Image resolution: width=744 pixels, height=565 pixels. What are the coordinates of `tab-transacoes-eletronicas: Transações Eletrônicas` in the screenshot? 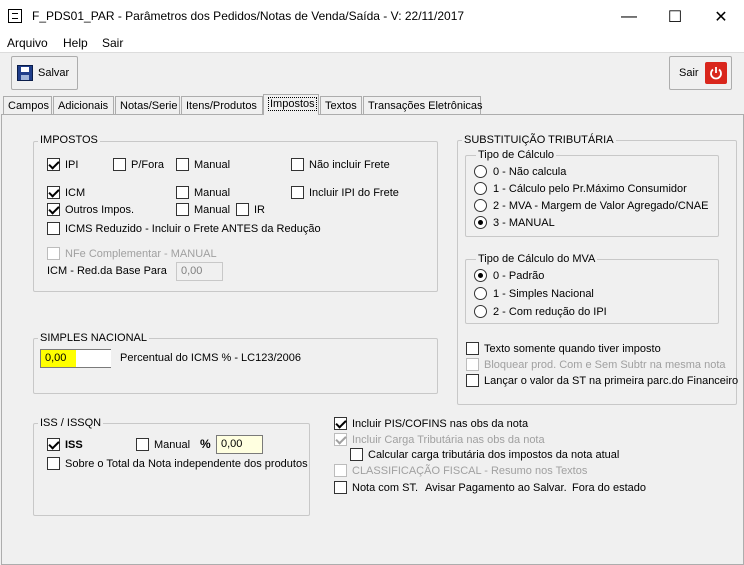 It's located at (423, 105).